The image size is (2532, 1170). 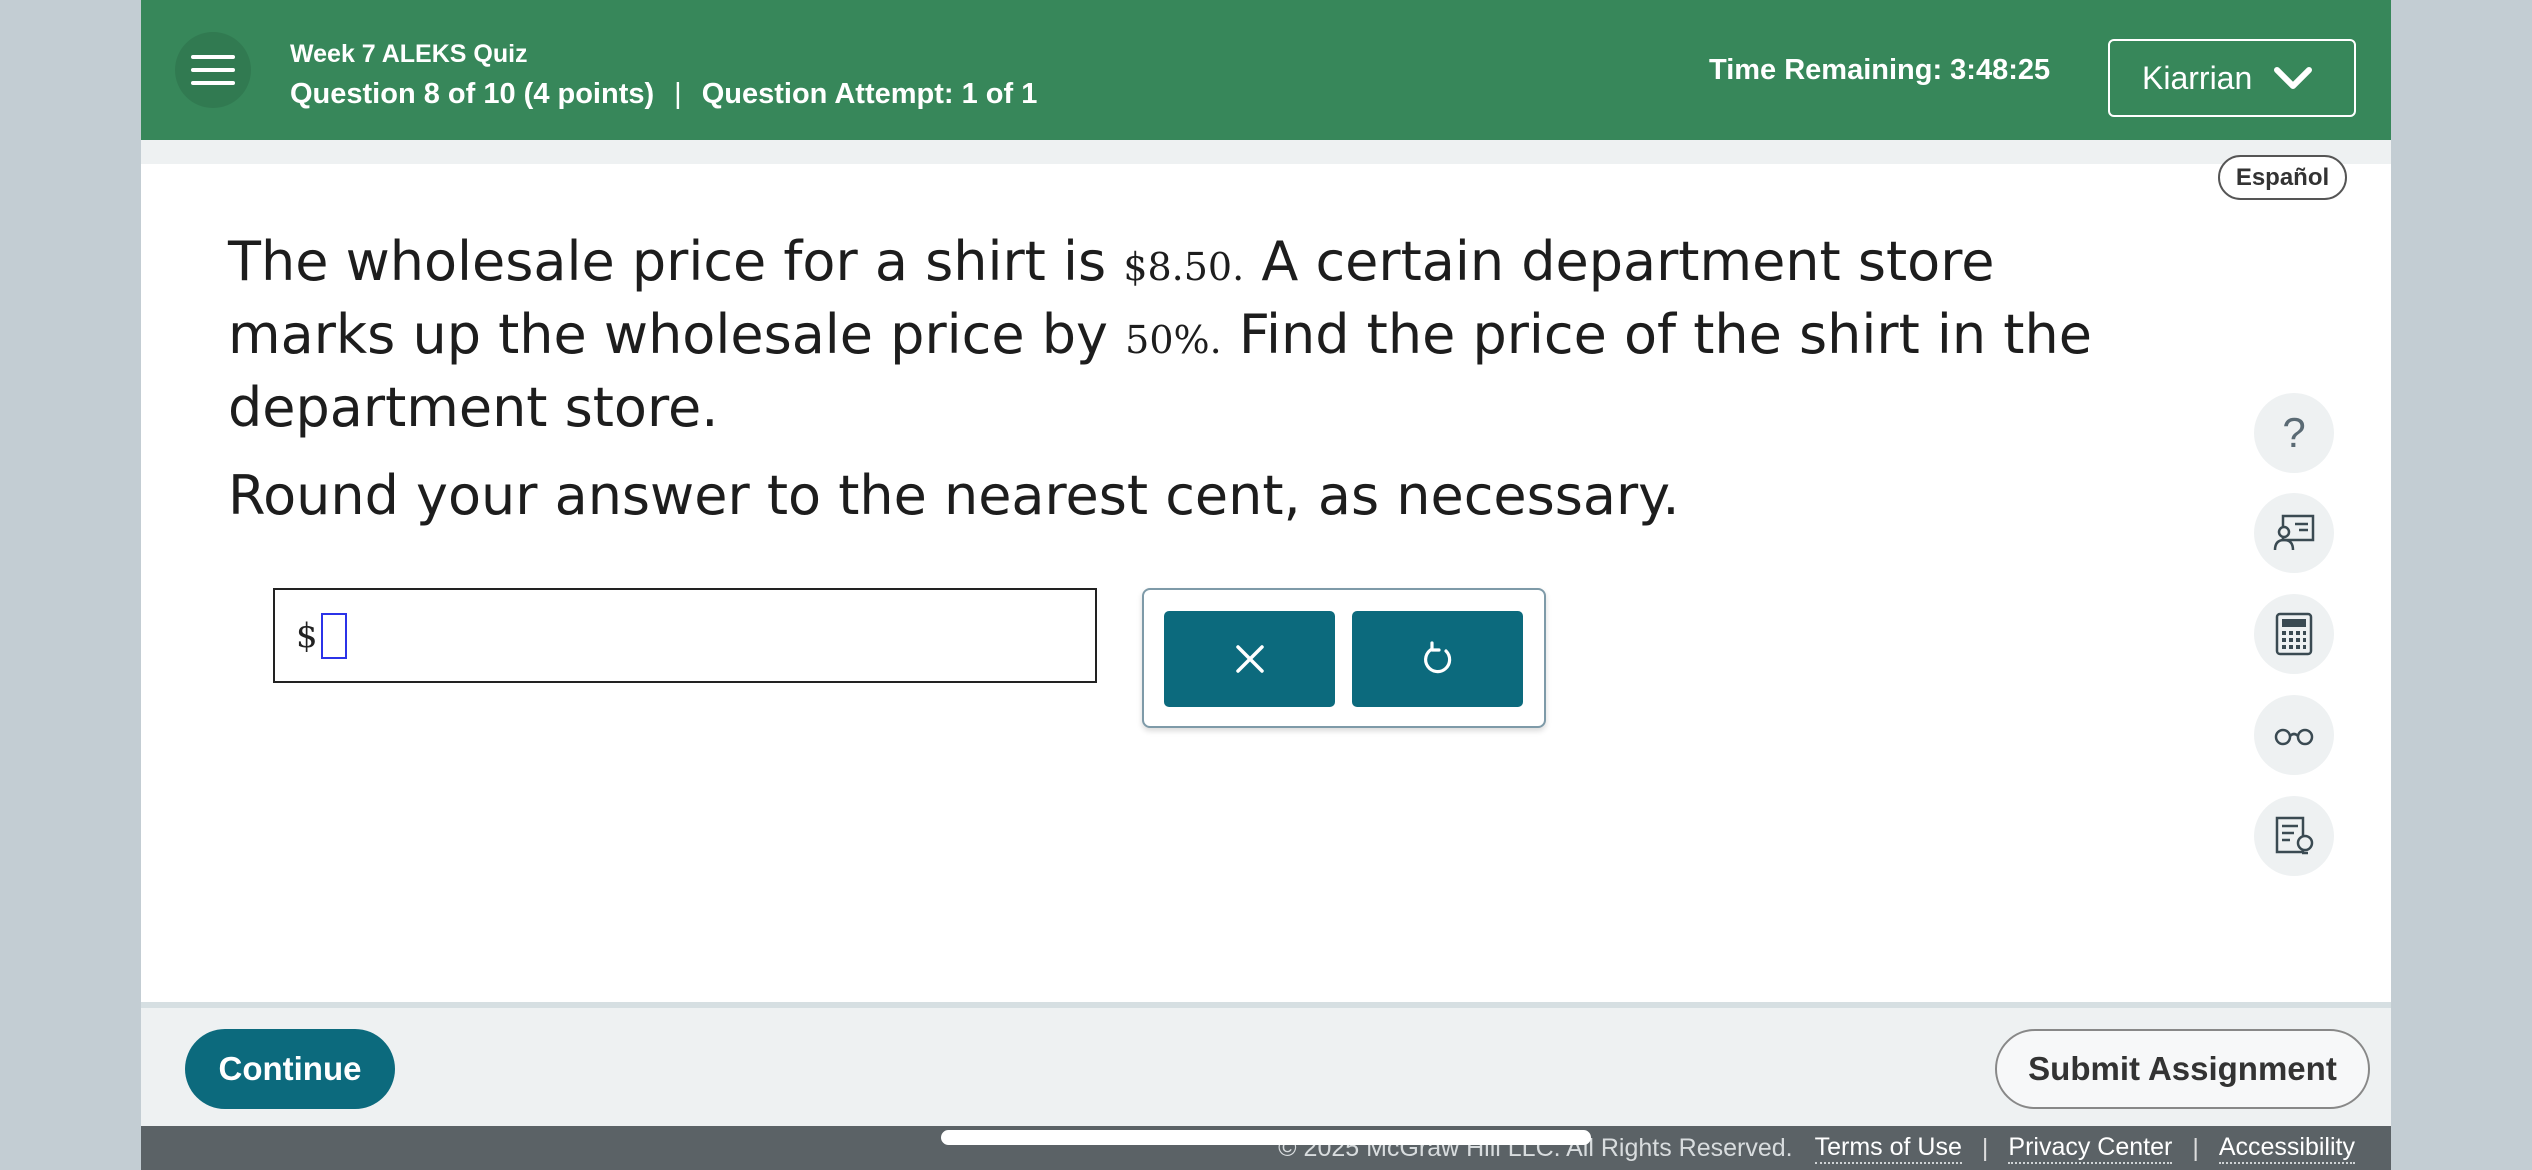 I want to click on question-mark-icon: ?, so click(x=2294, y=432).